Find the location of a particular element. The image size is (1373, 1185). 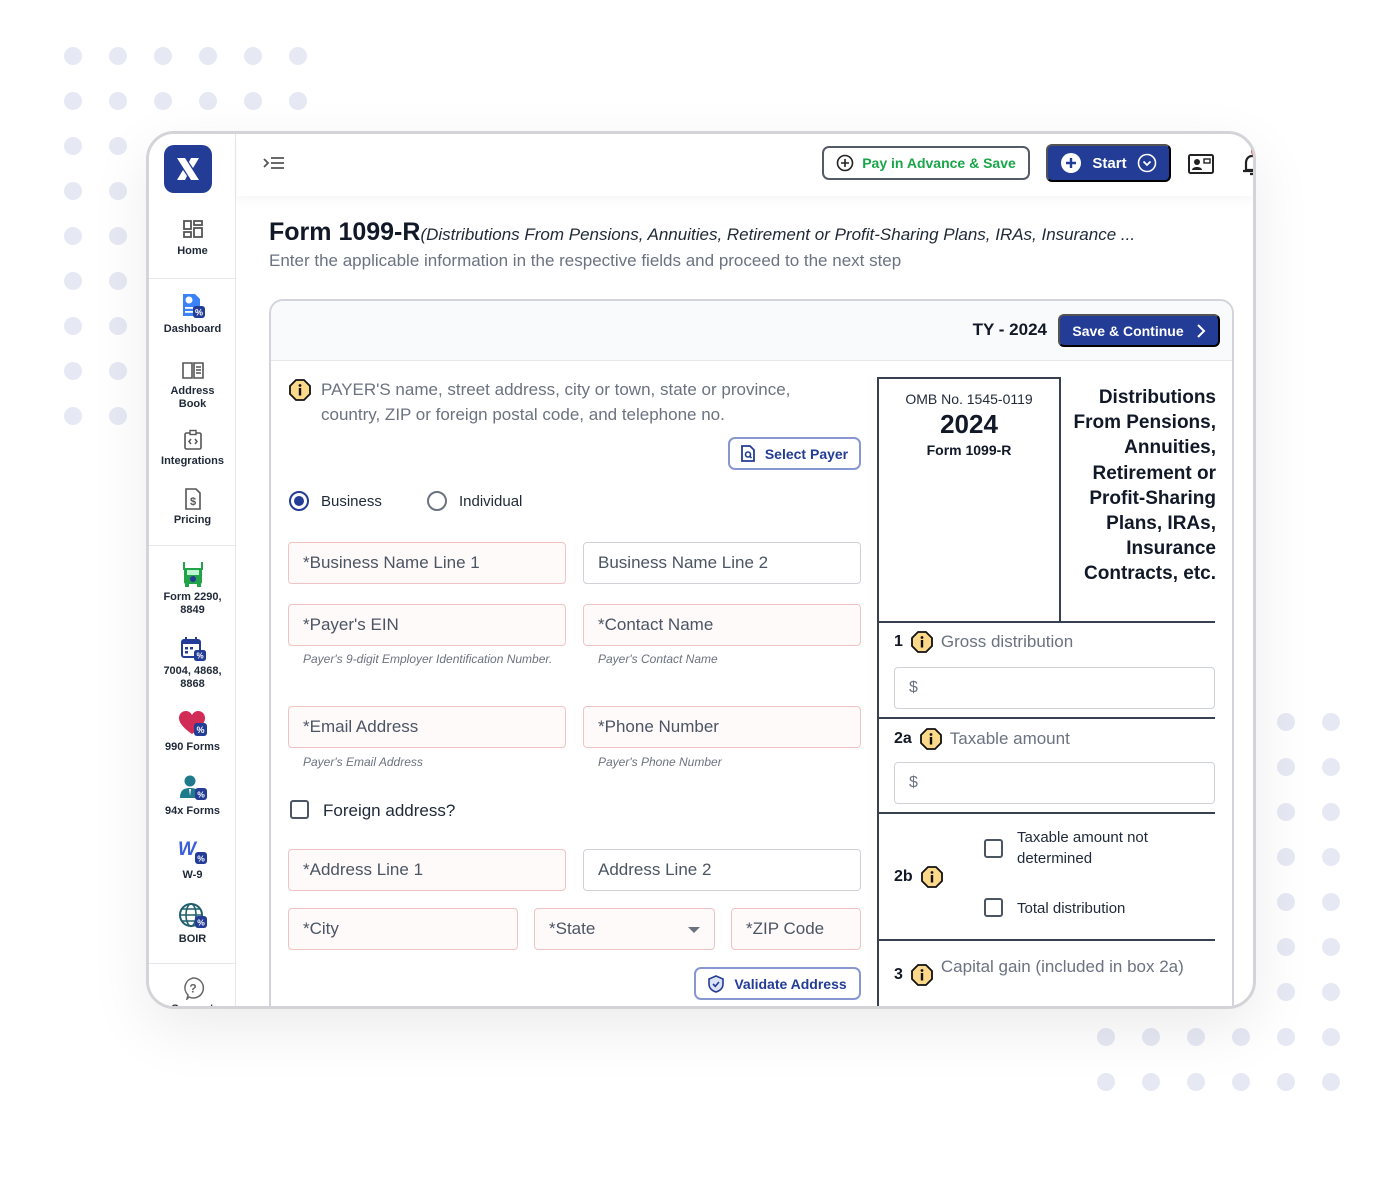

contact-name-input is located at coordinates (722, 625).